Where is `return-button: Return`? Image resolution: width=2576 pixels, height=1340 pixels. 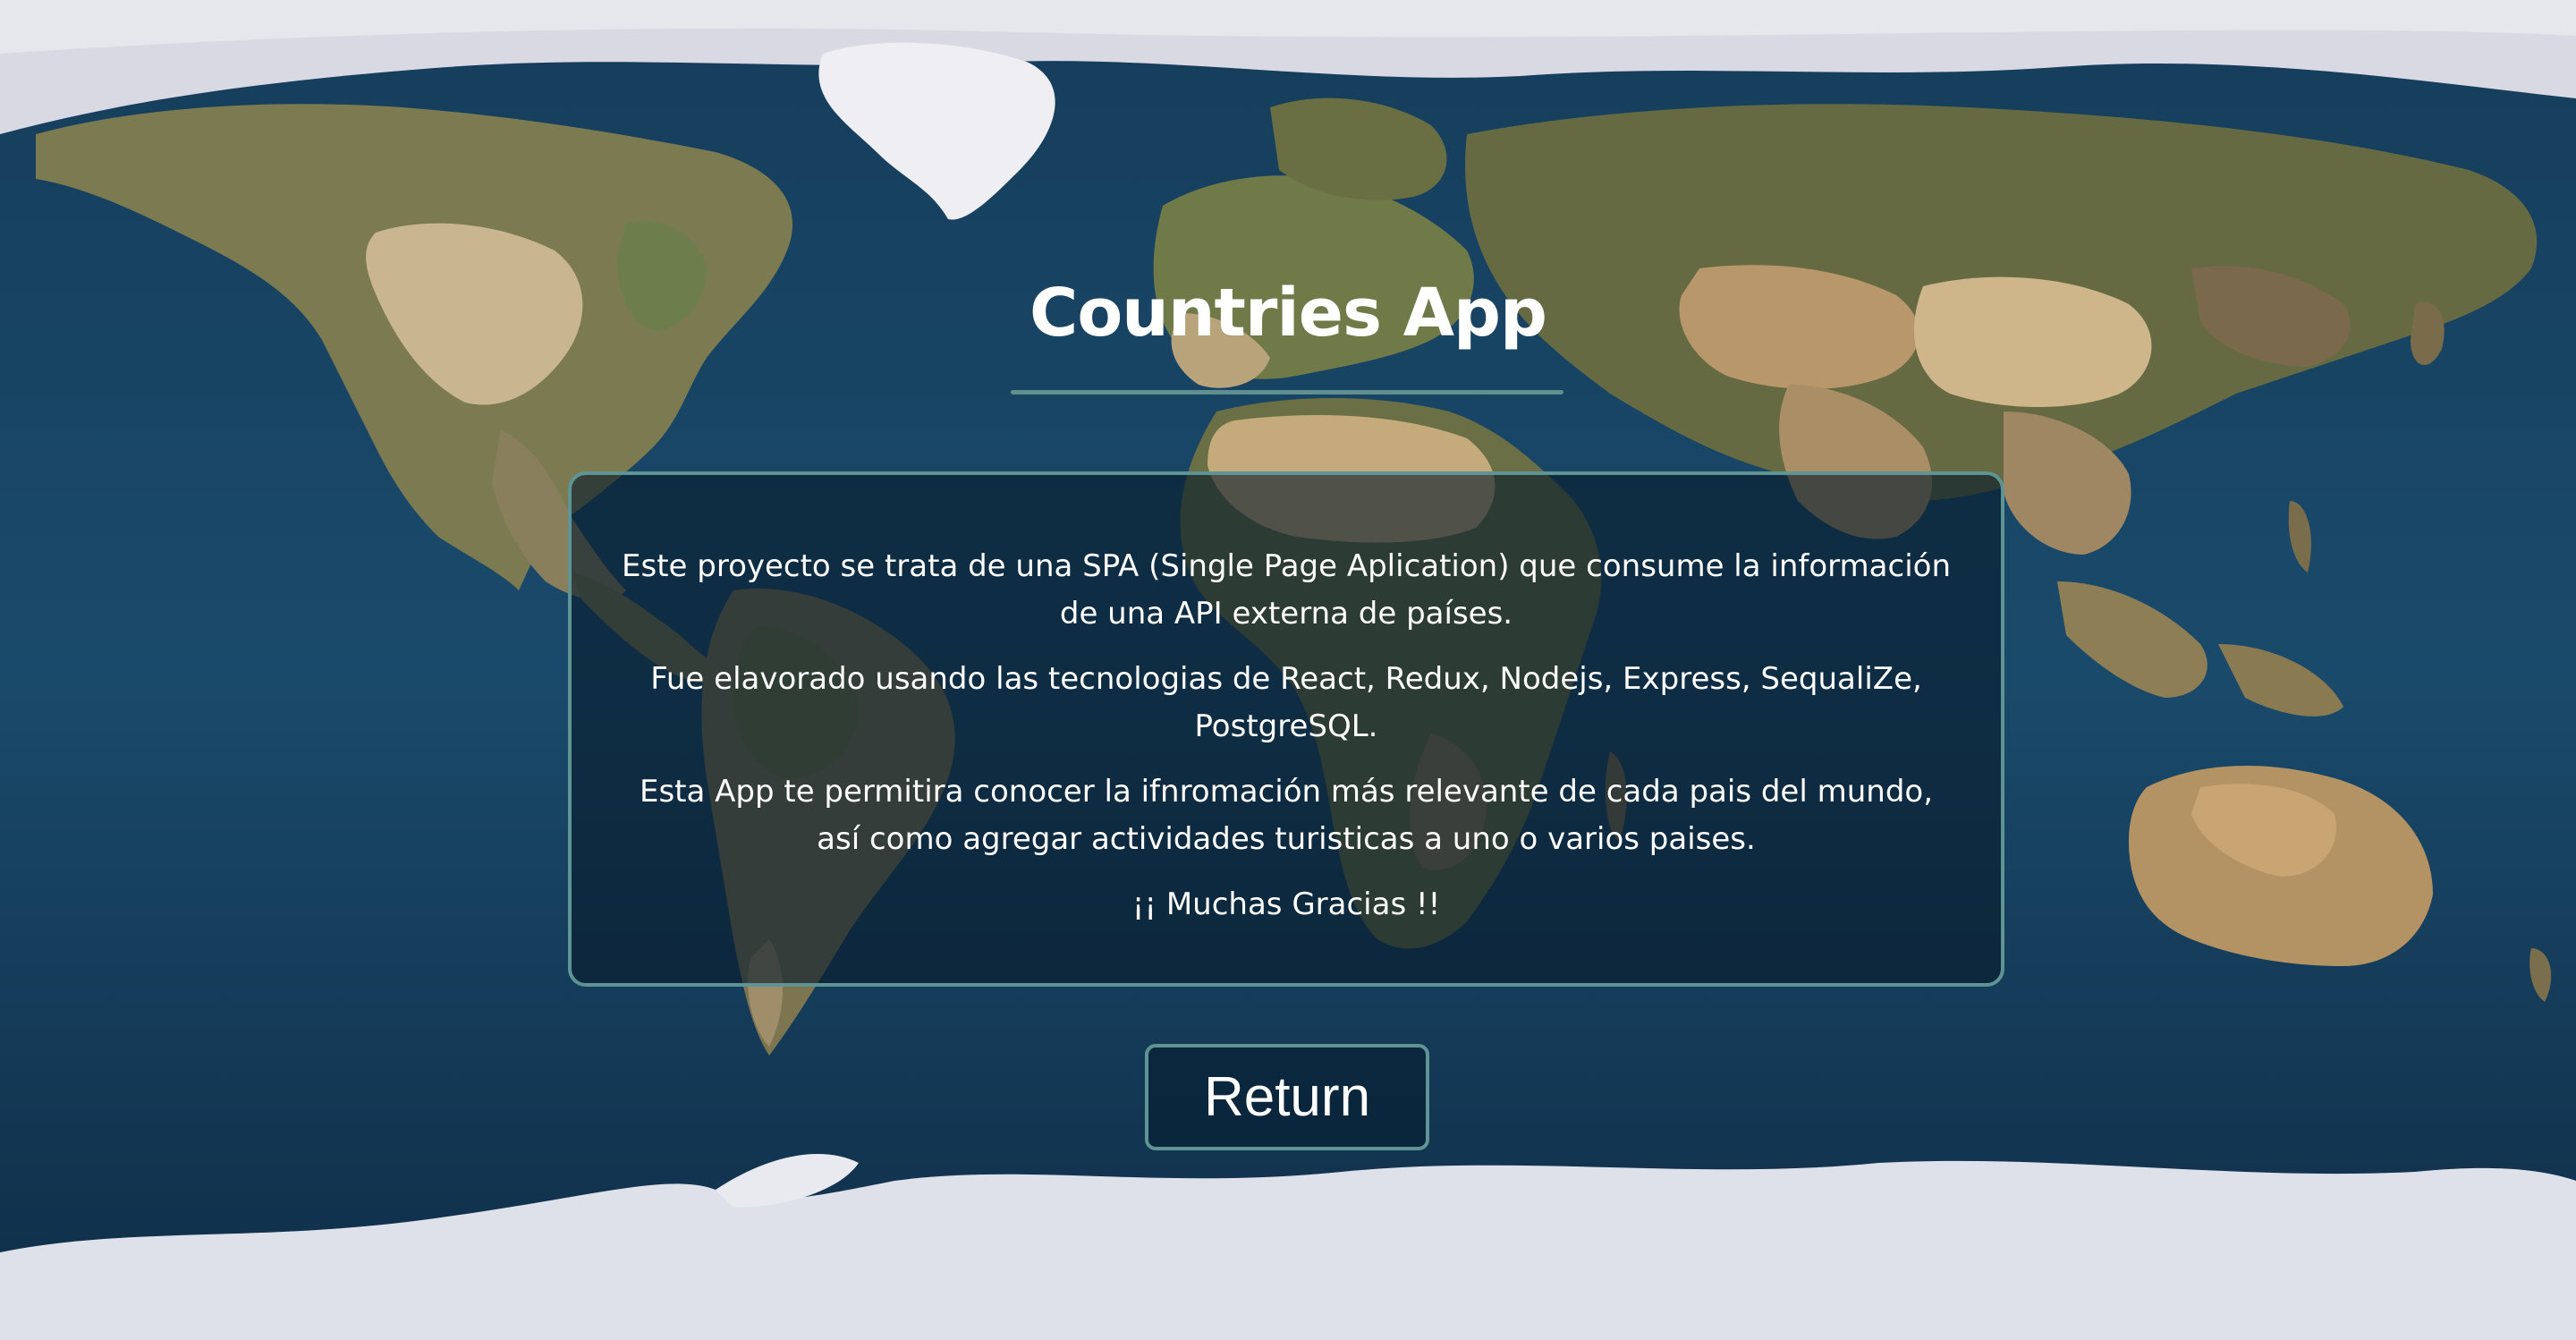 return-button: Return is located at coordinates (1287, 1097).